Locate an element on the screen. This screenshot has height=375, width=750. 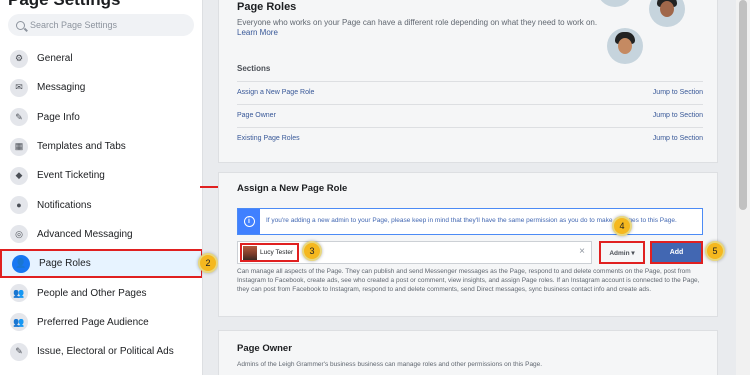
search-input is located at coordinates (110, 25).